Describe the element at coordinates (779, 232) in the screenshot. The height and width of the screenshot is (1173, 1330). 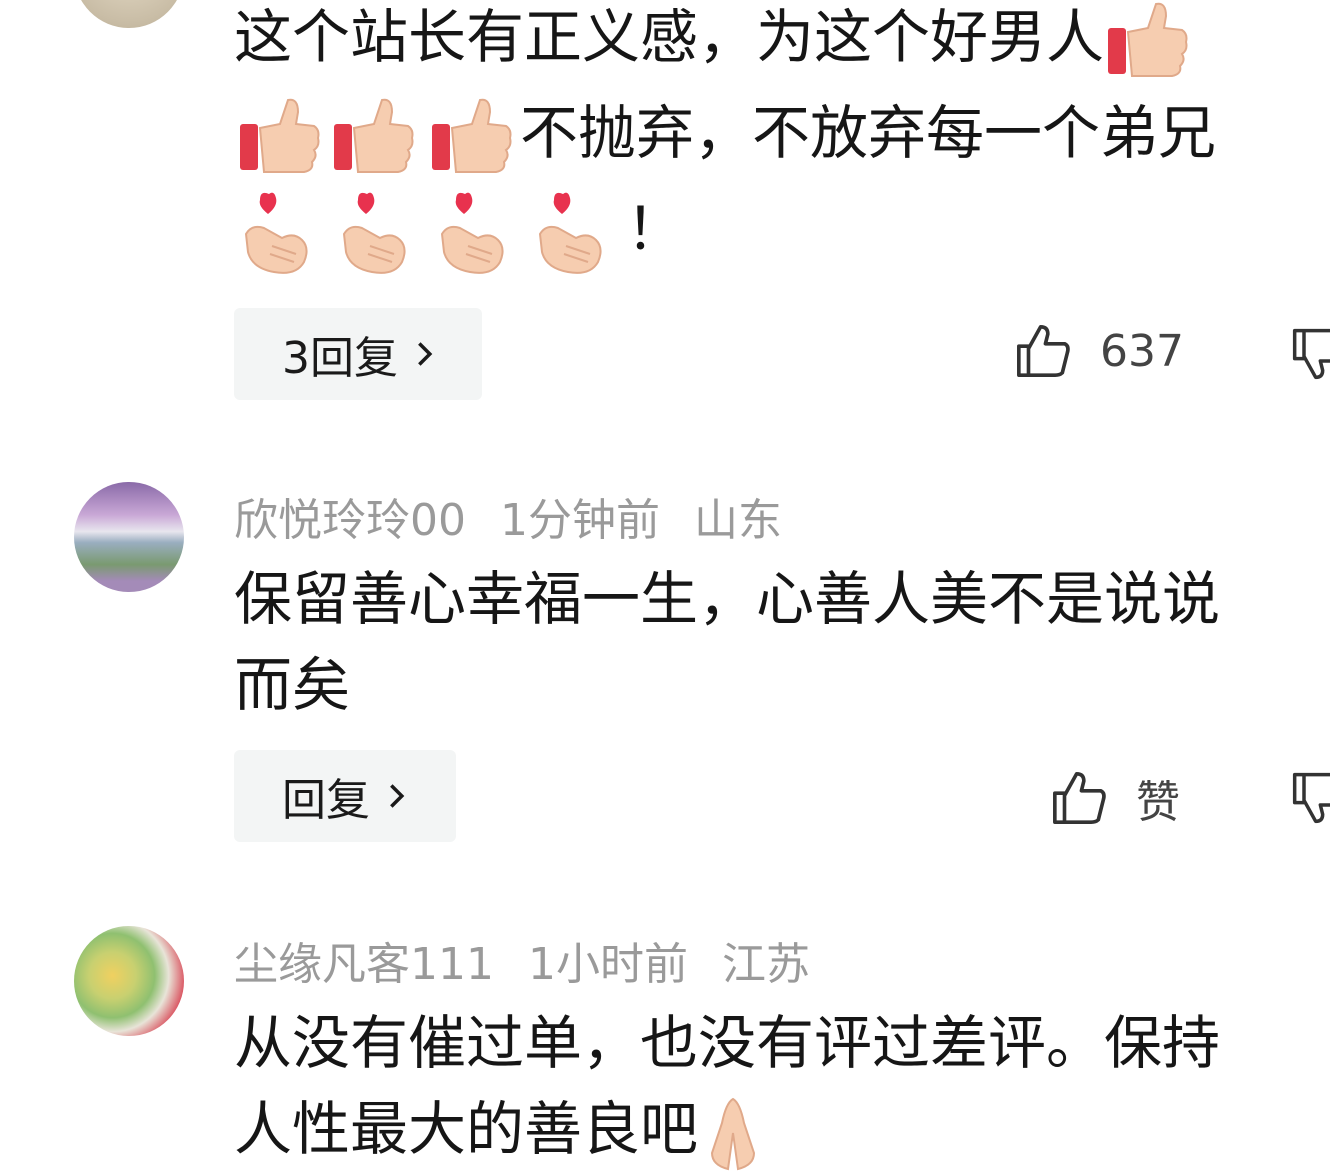
I see `comment-text-line3: ！` at that location.